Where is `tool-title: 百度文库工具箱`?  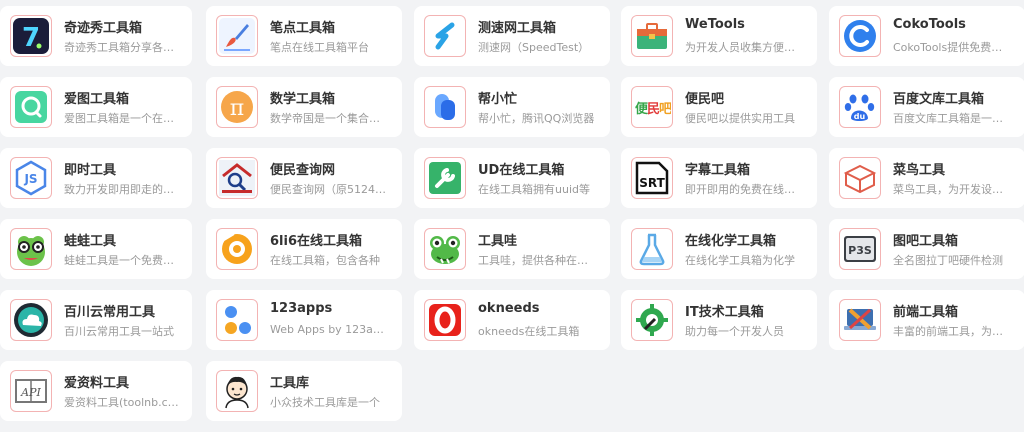
tool-title: 百度文库工具箱 is located at coordinates (955, 97).